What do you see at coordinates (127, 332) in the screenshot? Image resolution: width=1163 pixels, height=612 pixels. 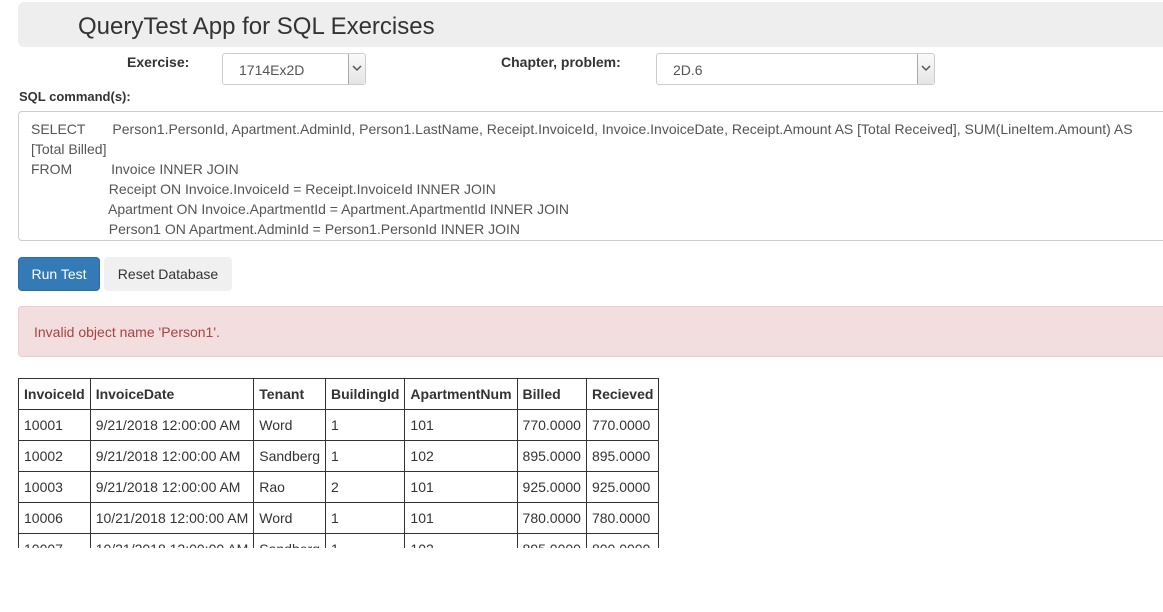 I see `error-message: Invalid object name 'Person1'.` at bounding box center [127, 332].